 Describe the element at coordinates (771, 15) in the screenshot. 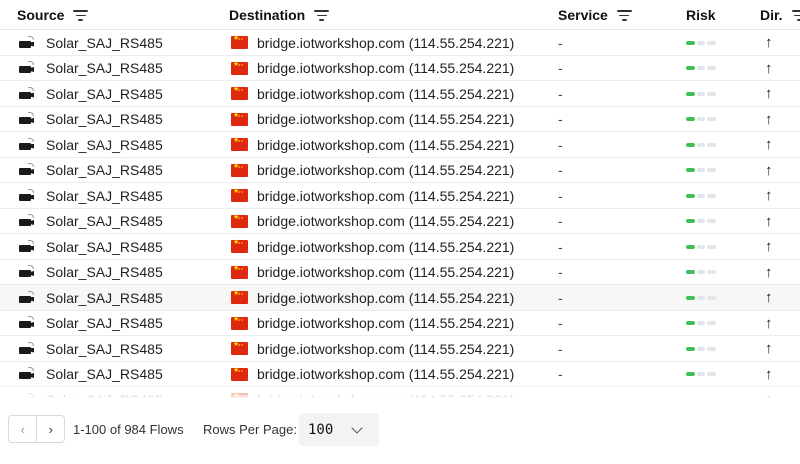

I see `column-header-direction-label: Dir.` at that location.